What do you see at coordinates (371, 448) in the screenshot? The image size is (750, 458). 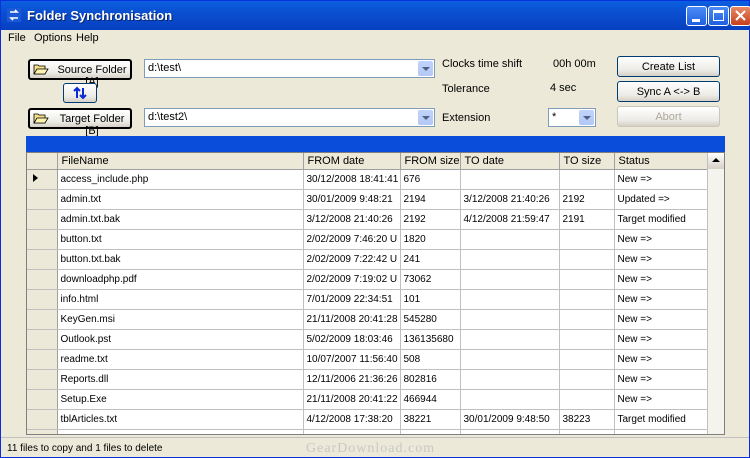 I see `watermark: GearDownload.com` at bounding box center [371, 448].